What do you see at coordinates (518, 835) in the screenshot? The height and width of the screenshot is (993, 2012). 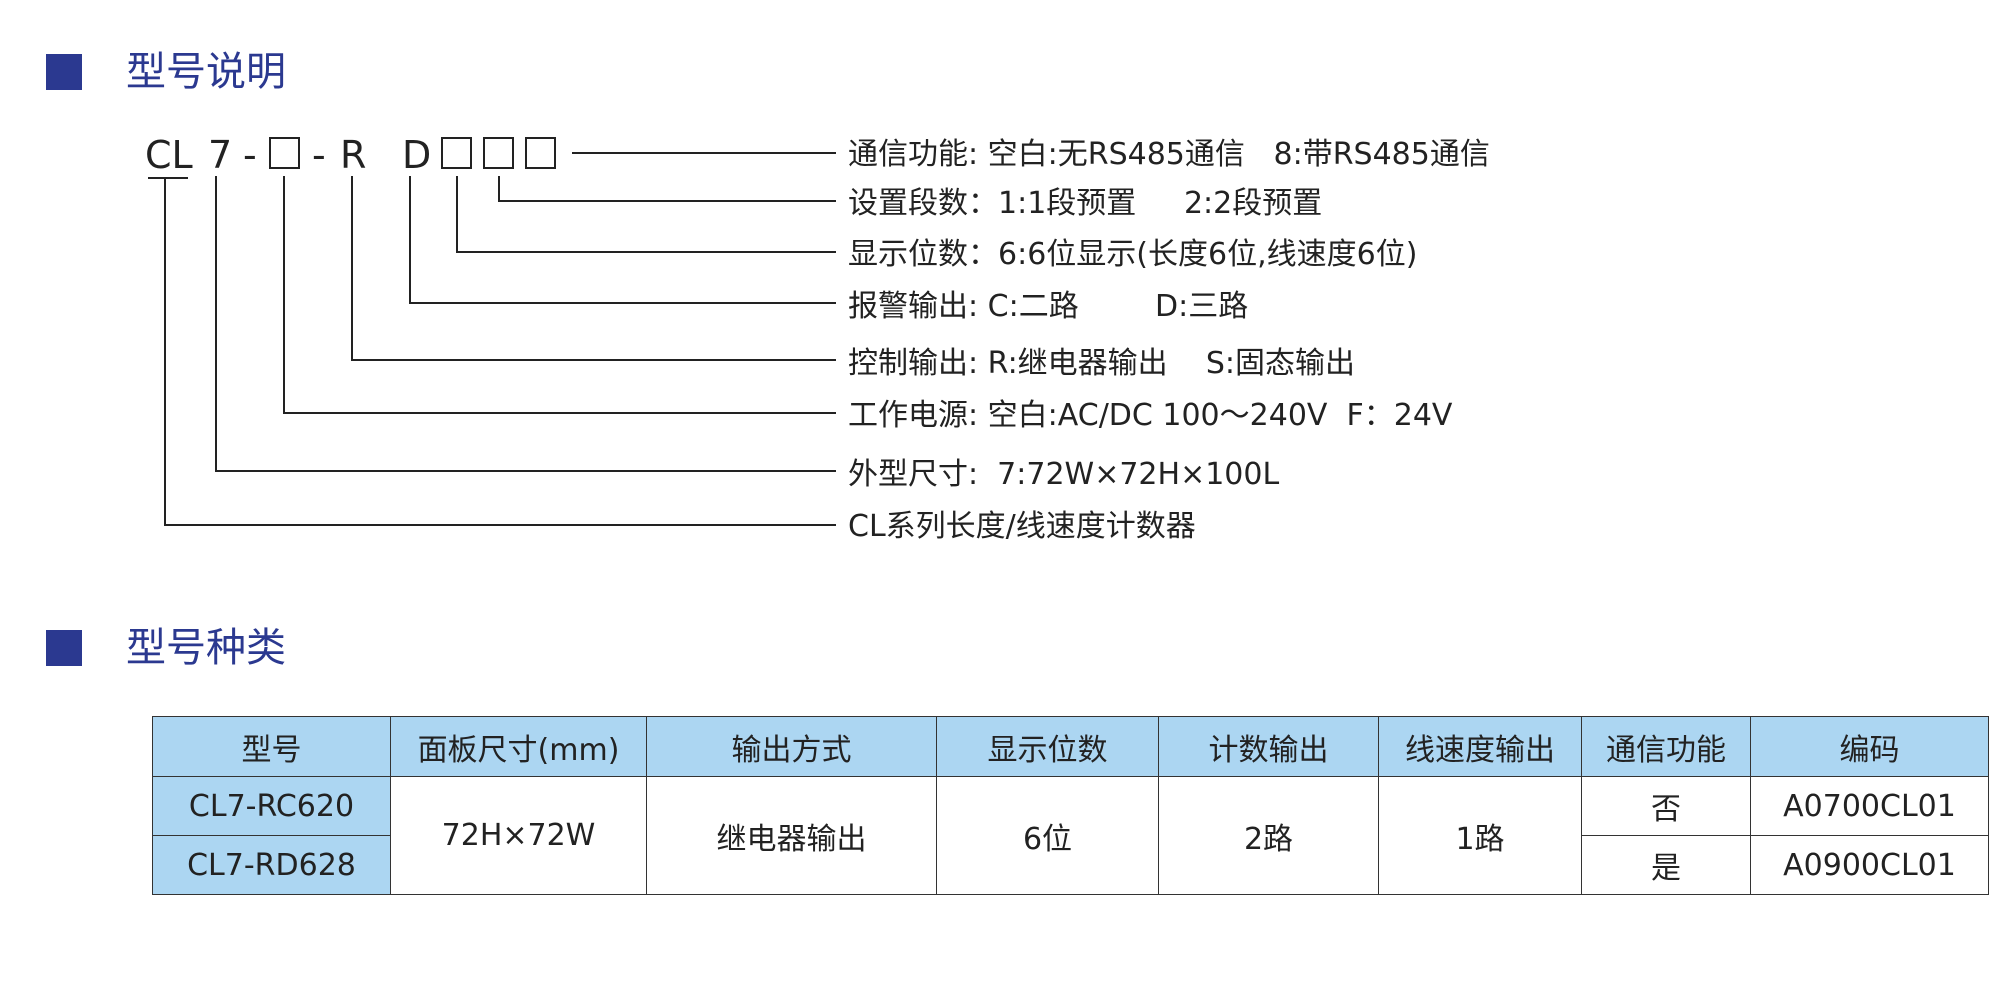 I see `cell-panel-size: 72H×72W` at bounding box center [518, 835].